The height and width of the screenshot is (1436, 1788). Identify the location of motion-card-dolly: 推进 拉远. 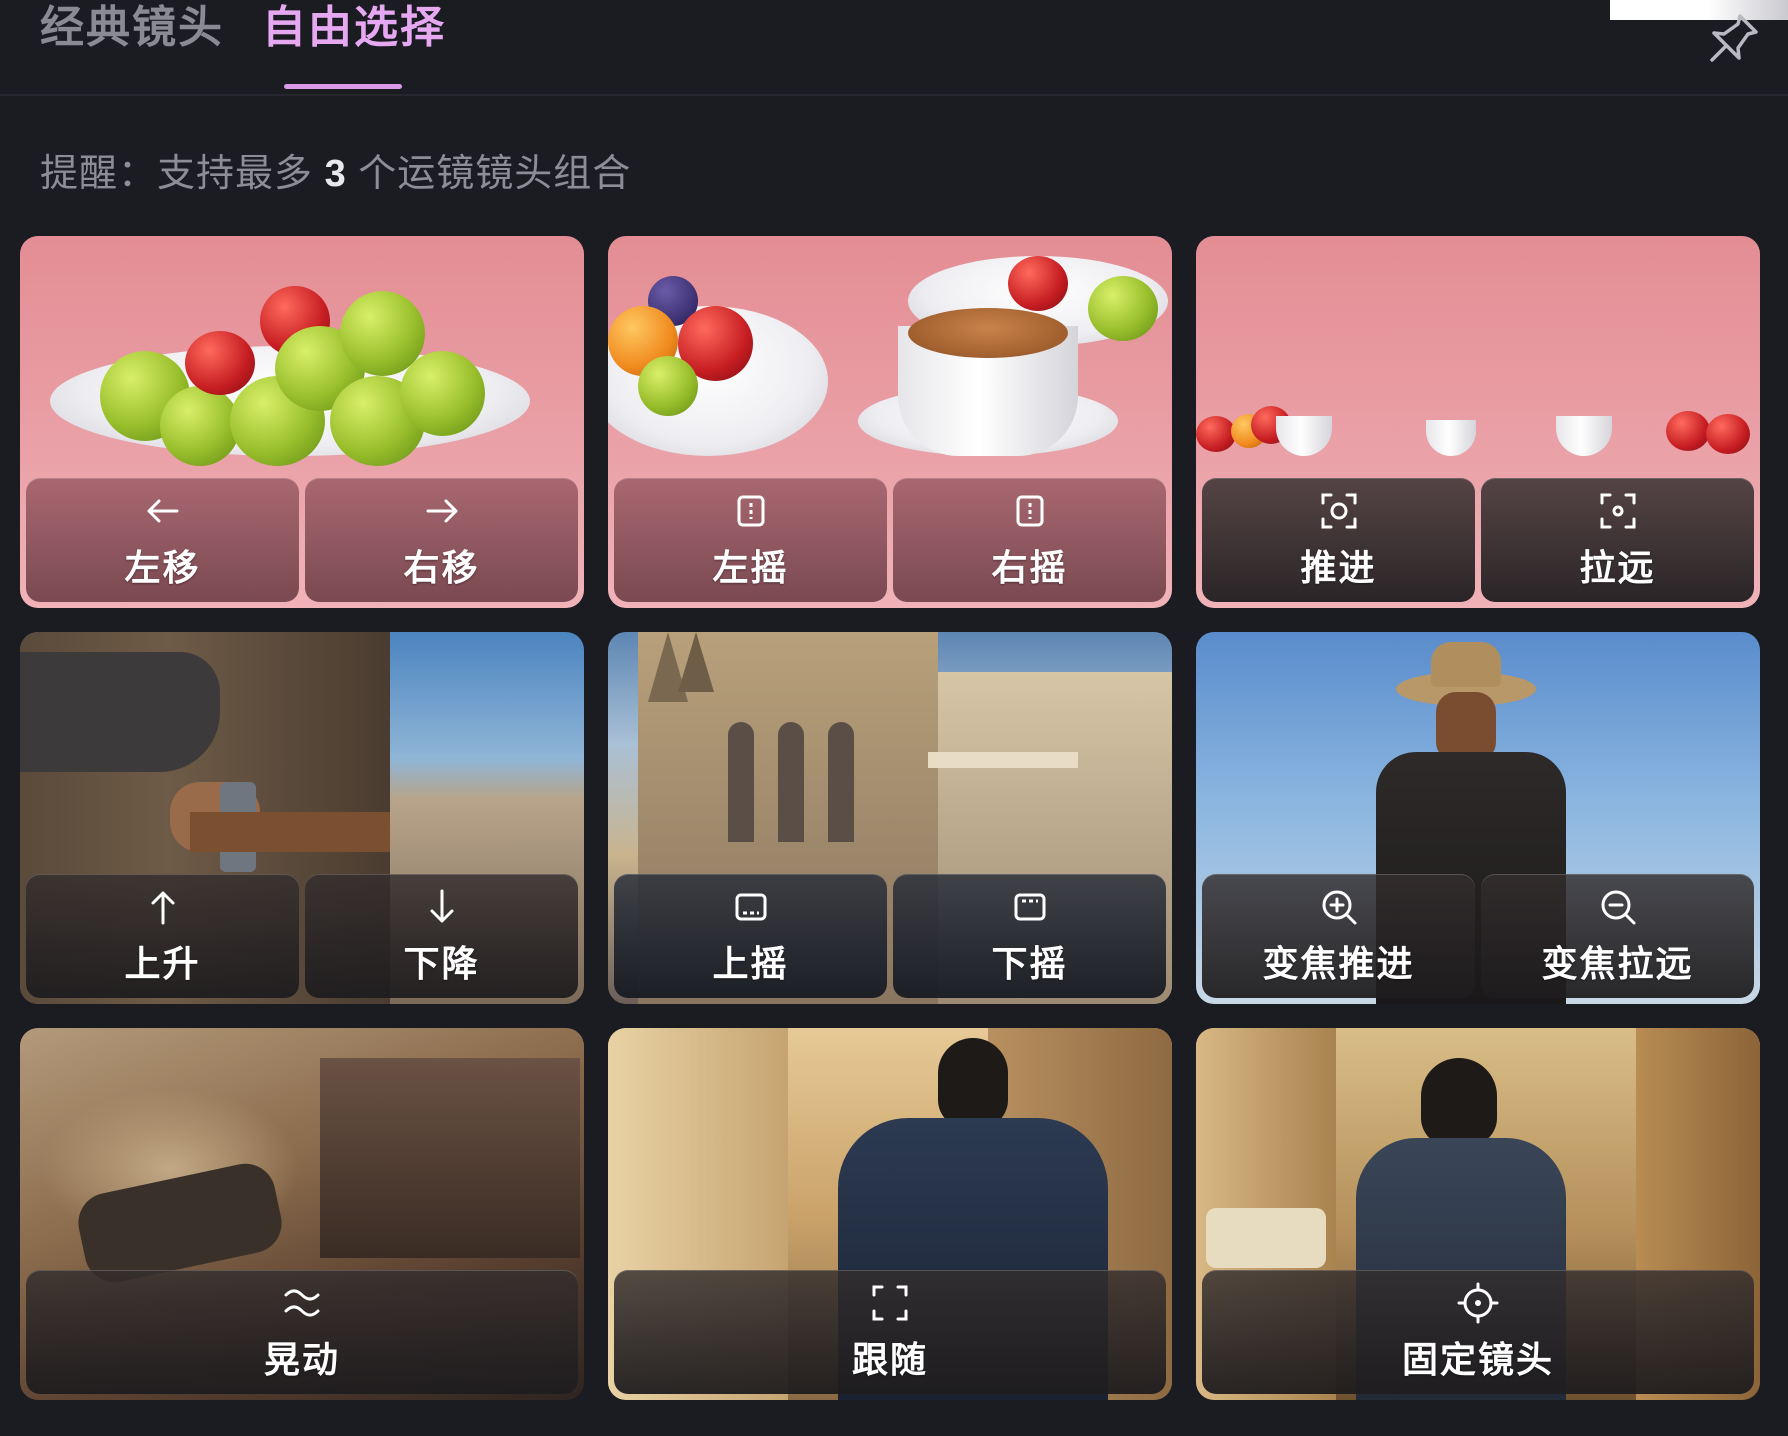
(1478, 422).